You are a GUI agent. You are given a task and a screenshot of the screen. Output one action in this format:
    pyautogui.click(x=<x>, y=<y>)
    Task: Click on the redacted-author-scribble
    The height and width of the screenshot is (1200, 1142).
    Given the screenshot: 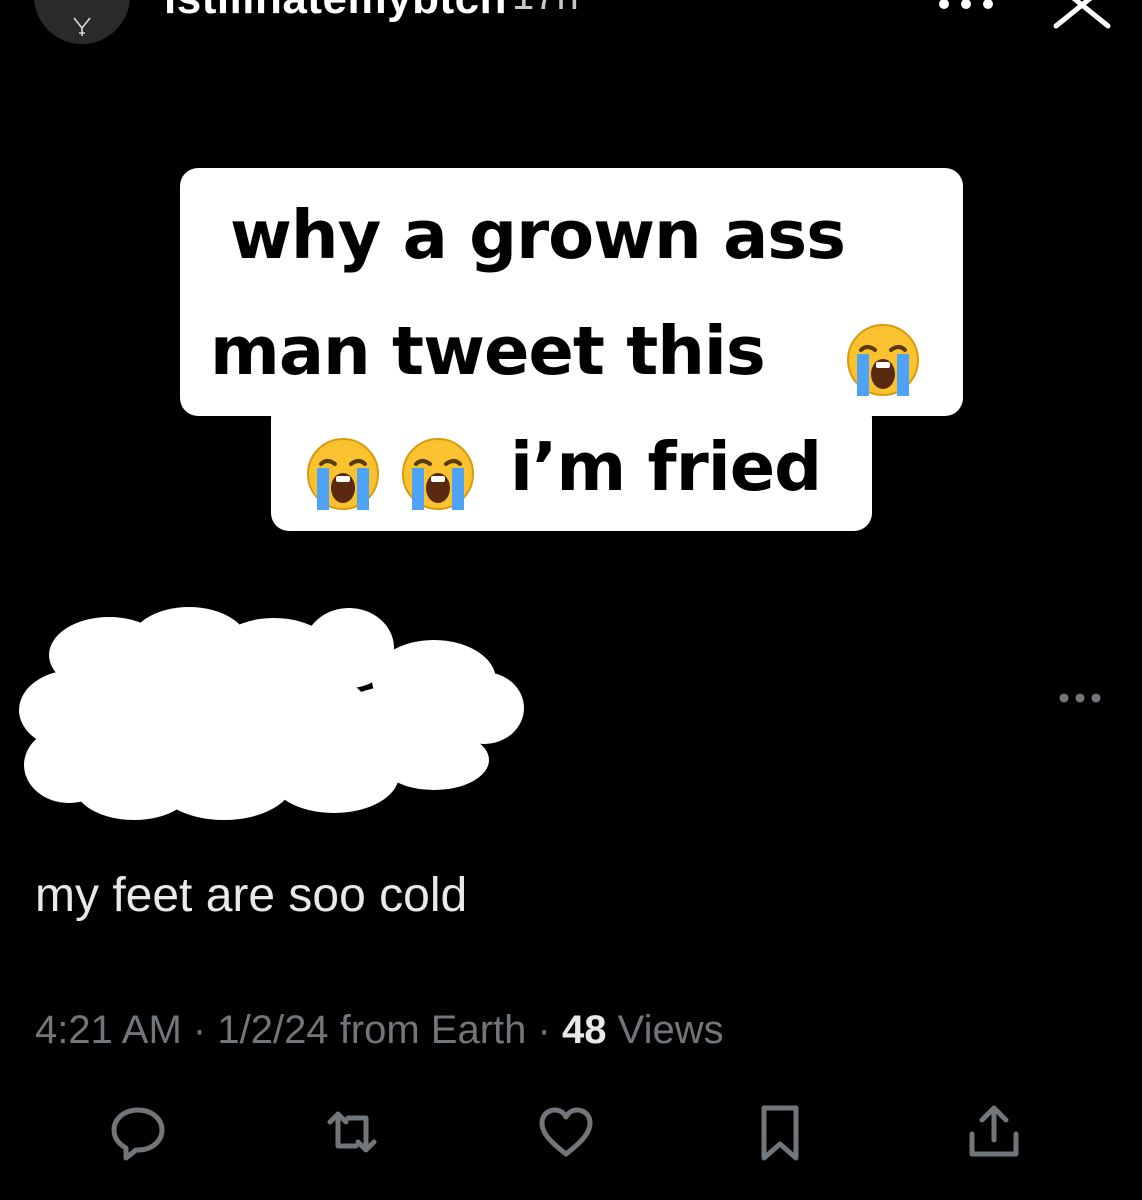 What is the action you would take?
    pyautogui.click(x=271, y=713)
    